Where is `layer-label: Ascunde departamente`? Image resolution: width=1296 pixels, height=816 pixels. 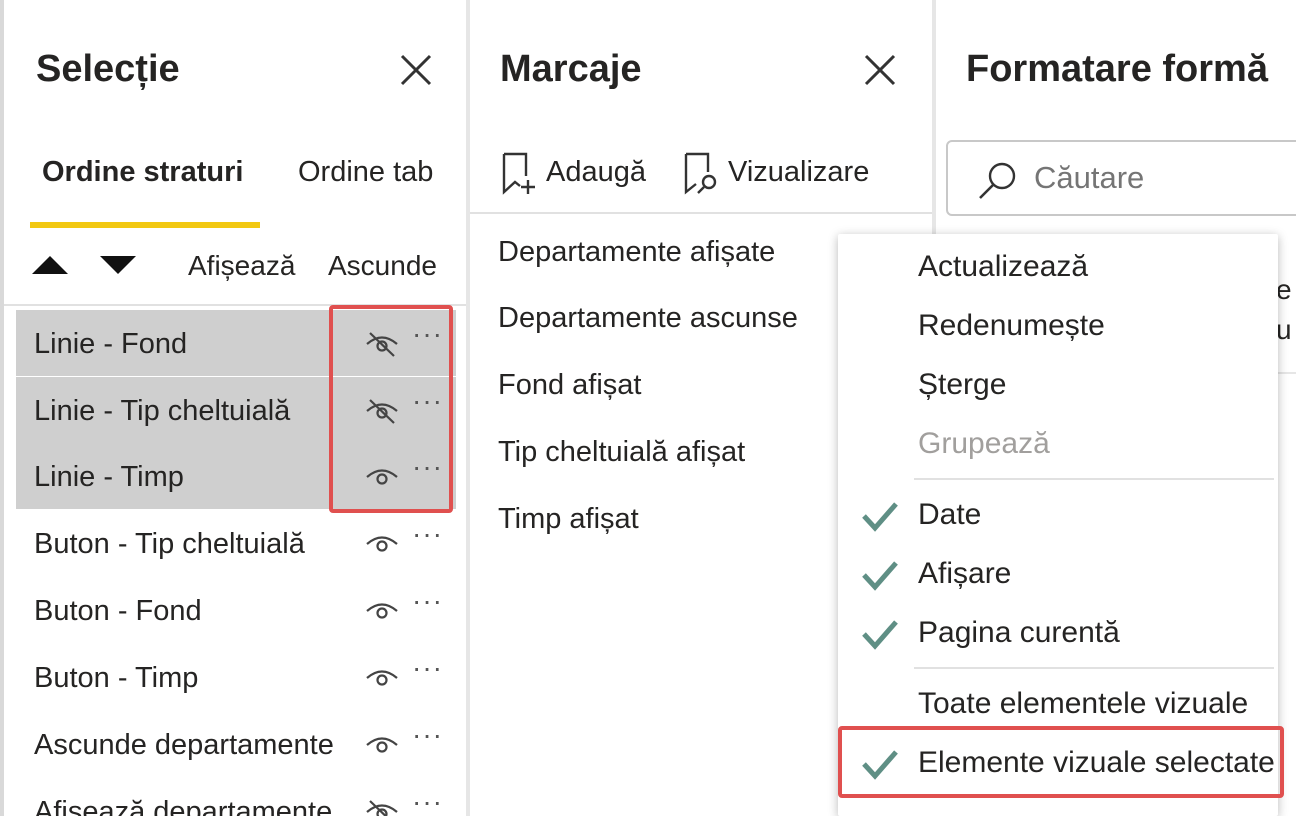
layer-label: Ascunde departamente is located at coordinates (184, 745).